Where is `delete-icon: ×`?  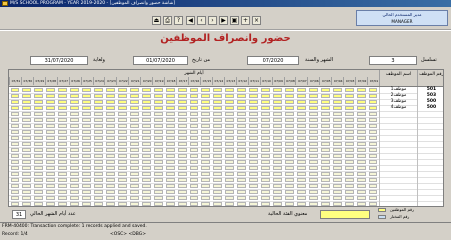
delete-icon: × is located at coordinates (256, 20).